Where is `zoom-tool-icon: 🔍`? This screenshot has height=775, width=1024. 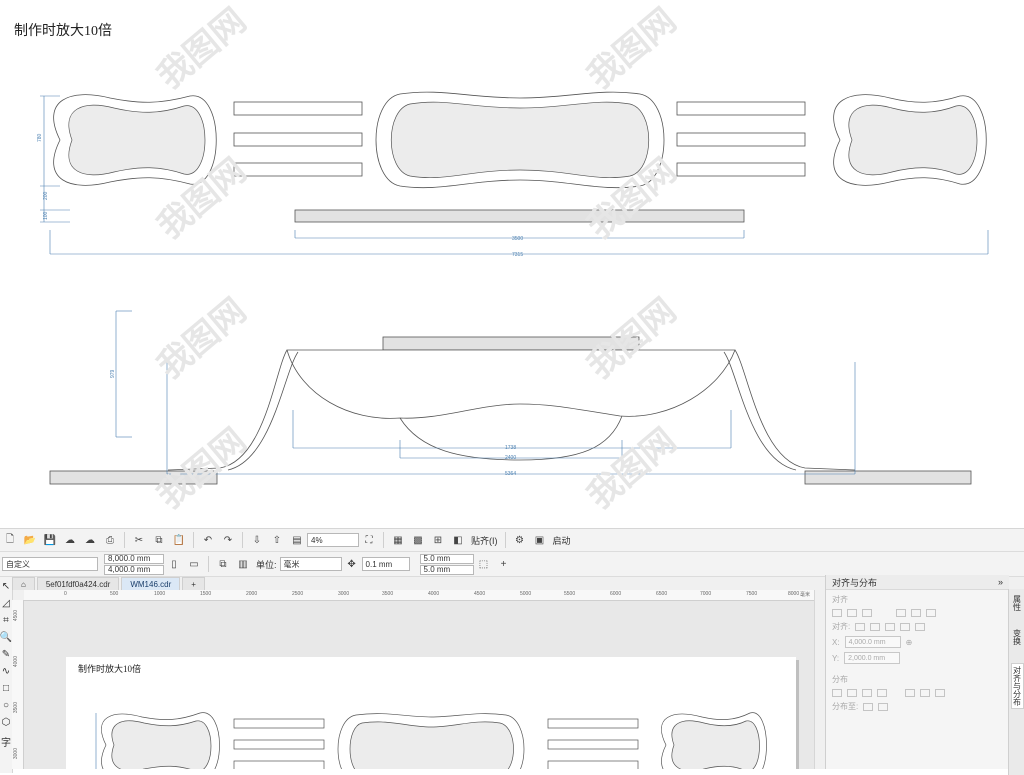
zoom-tool-icon: 🔍 is located at coordinates (6, 637).